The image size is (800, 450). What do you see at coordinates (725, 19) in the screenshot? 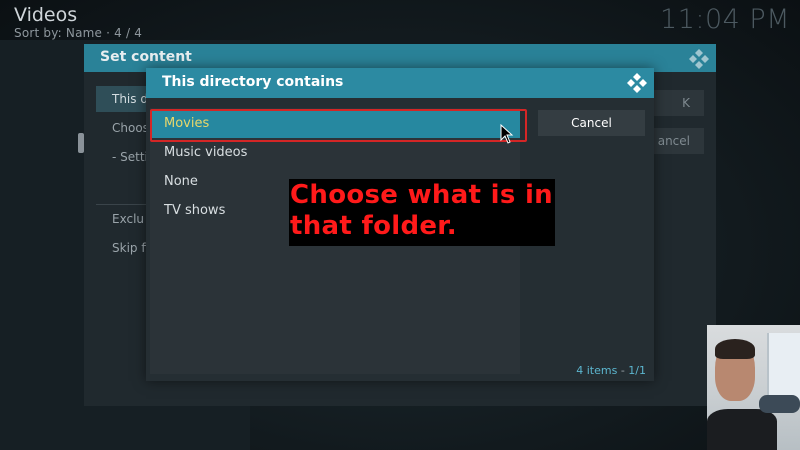
I see `clock: 11:04 PM` at bounding box center [725, 19].